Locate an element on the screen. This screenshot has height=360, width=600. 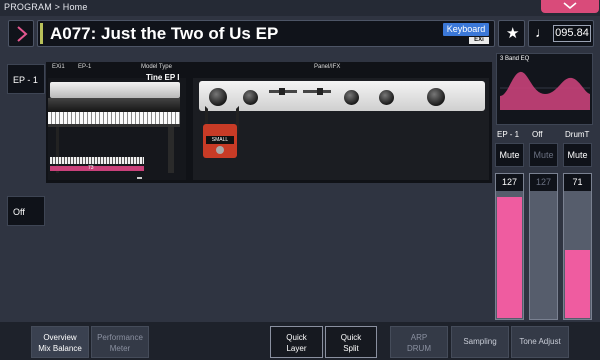
tab-tone-adjust: Tone Adjust is located at coordinates (540, 342).